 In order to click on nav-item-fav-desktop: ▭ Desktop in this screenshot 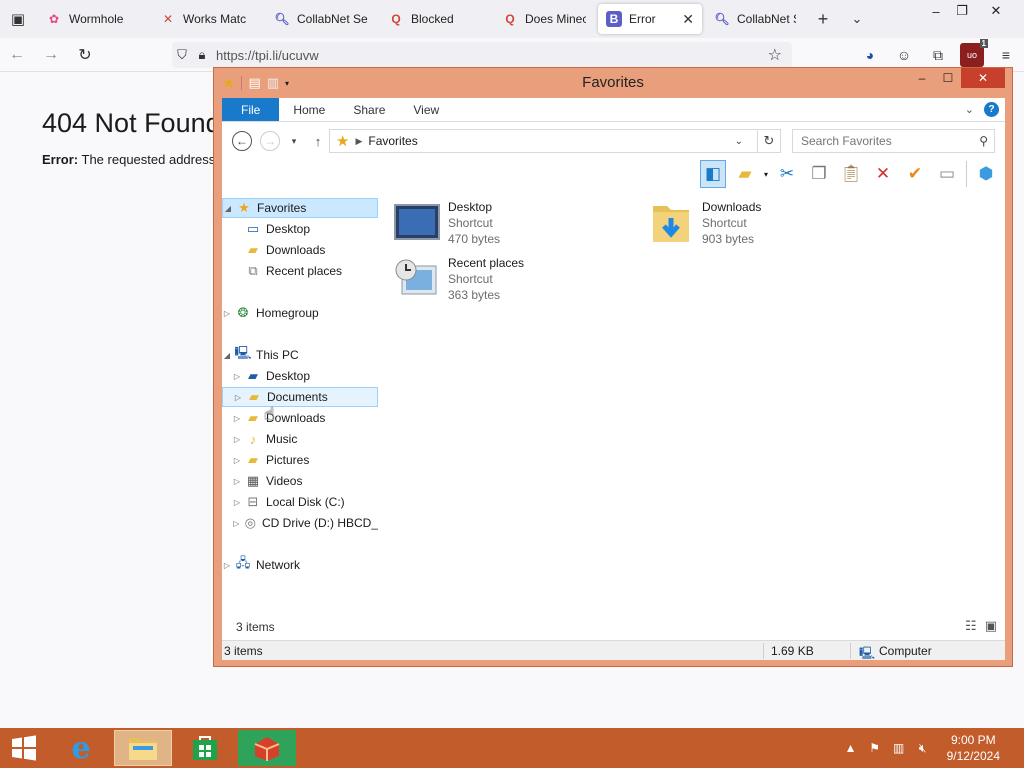, I will do `click(277, 229)`.